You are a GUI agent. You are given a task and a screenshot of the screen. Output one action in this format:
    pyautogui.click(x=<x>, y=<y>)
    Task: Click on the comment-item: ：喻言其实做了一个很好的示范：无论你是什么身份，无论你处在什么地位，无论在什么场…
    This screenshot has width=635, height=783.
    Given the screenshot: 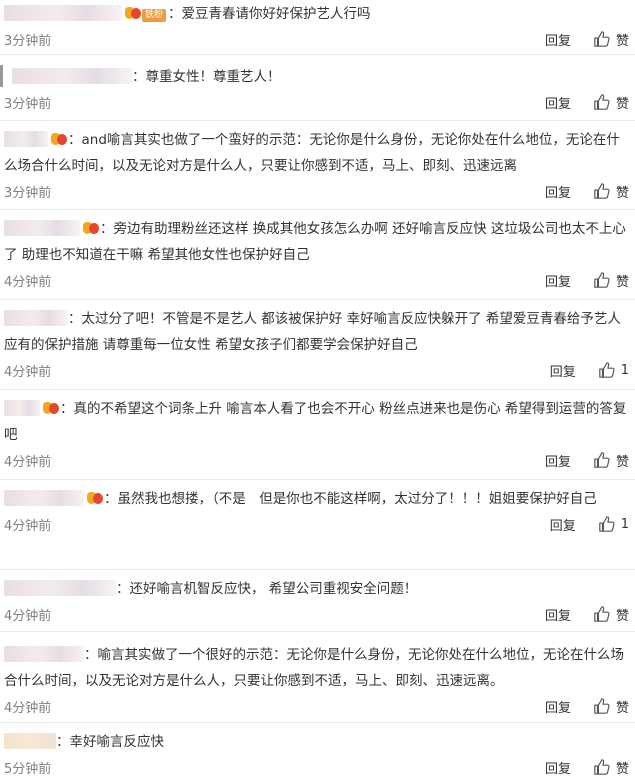 What is the action you would take?
    pyautogui.click(x=317, y=677)
    